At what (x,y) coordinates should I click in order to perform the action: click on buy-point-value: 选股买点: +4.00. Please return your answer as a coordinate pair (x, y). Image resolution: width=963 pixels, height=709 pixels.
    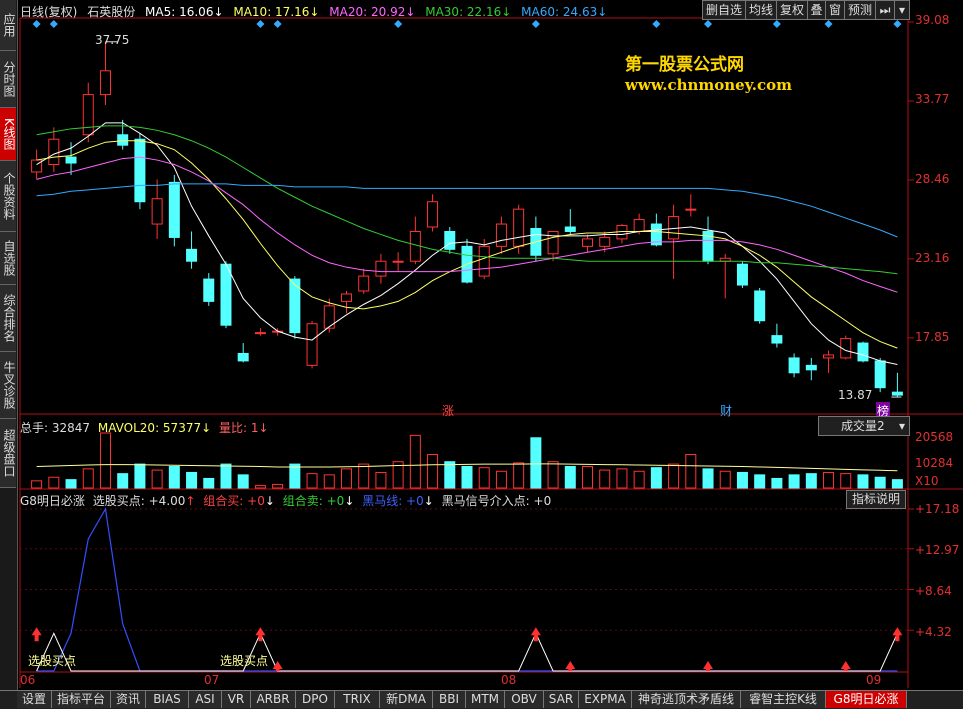
    Looking at the image, I should click on (139, 501).